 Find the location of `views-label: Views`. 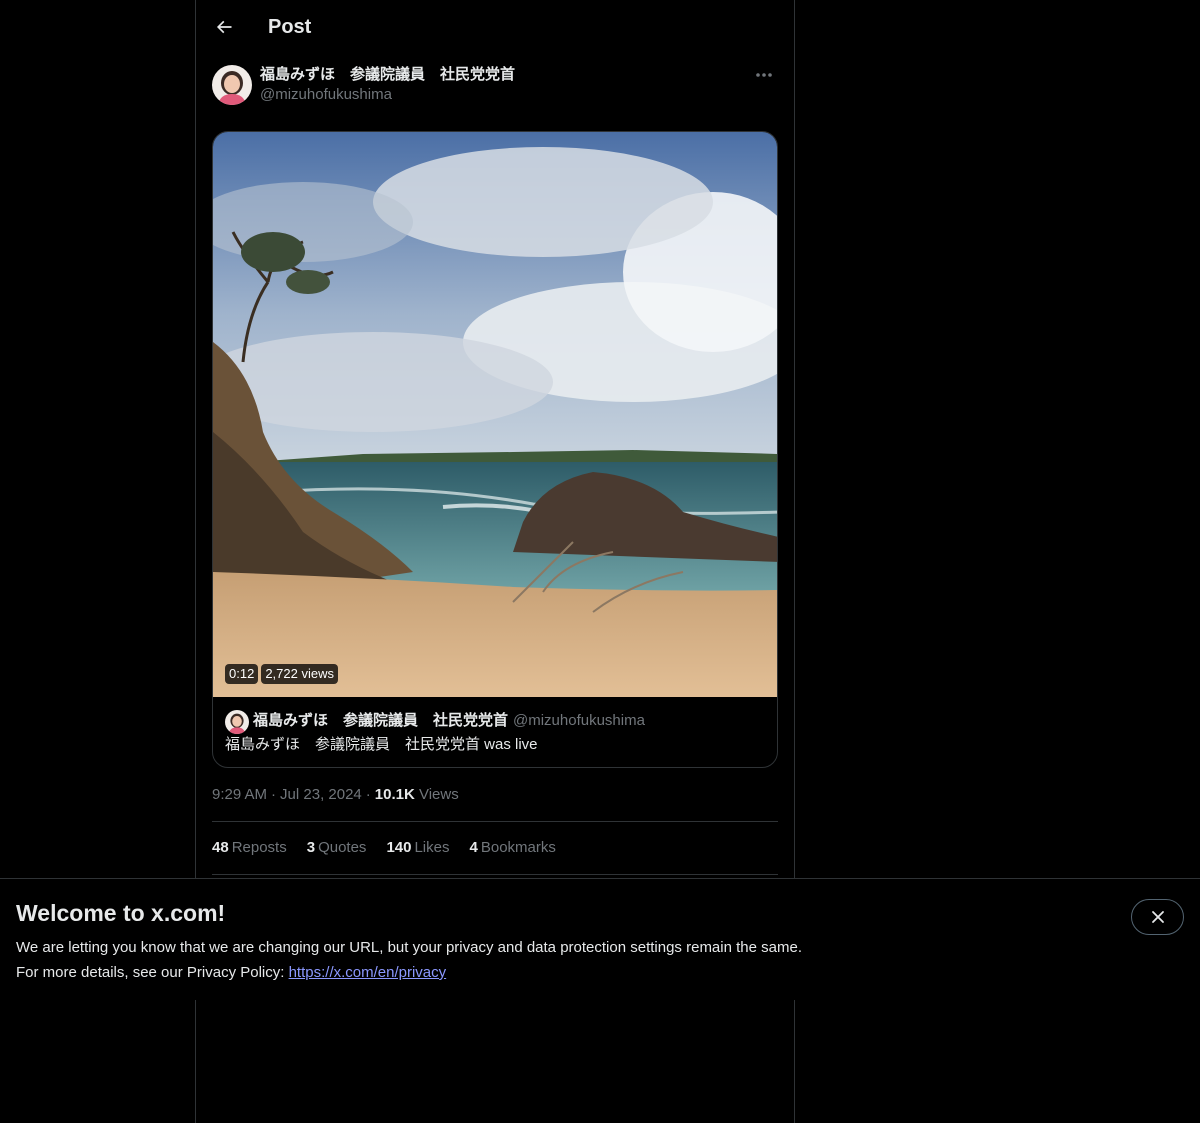

views-label: Views is located at coordinates (438, 794).